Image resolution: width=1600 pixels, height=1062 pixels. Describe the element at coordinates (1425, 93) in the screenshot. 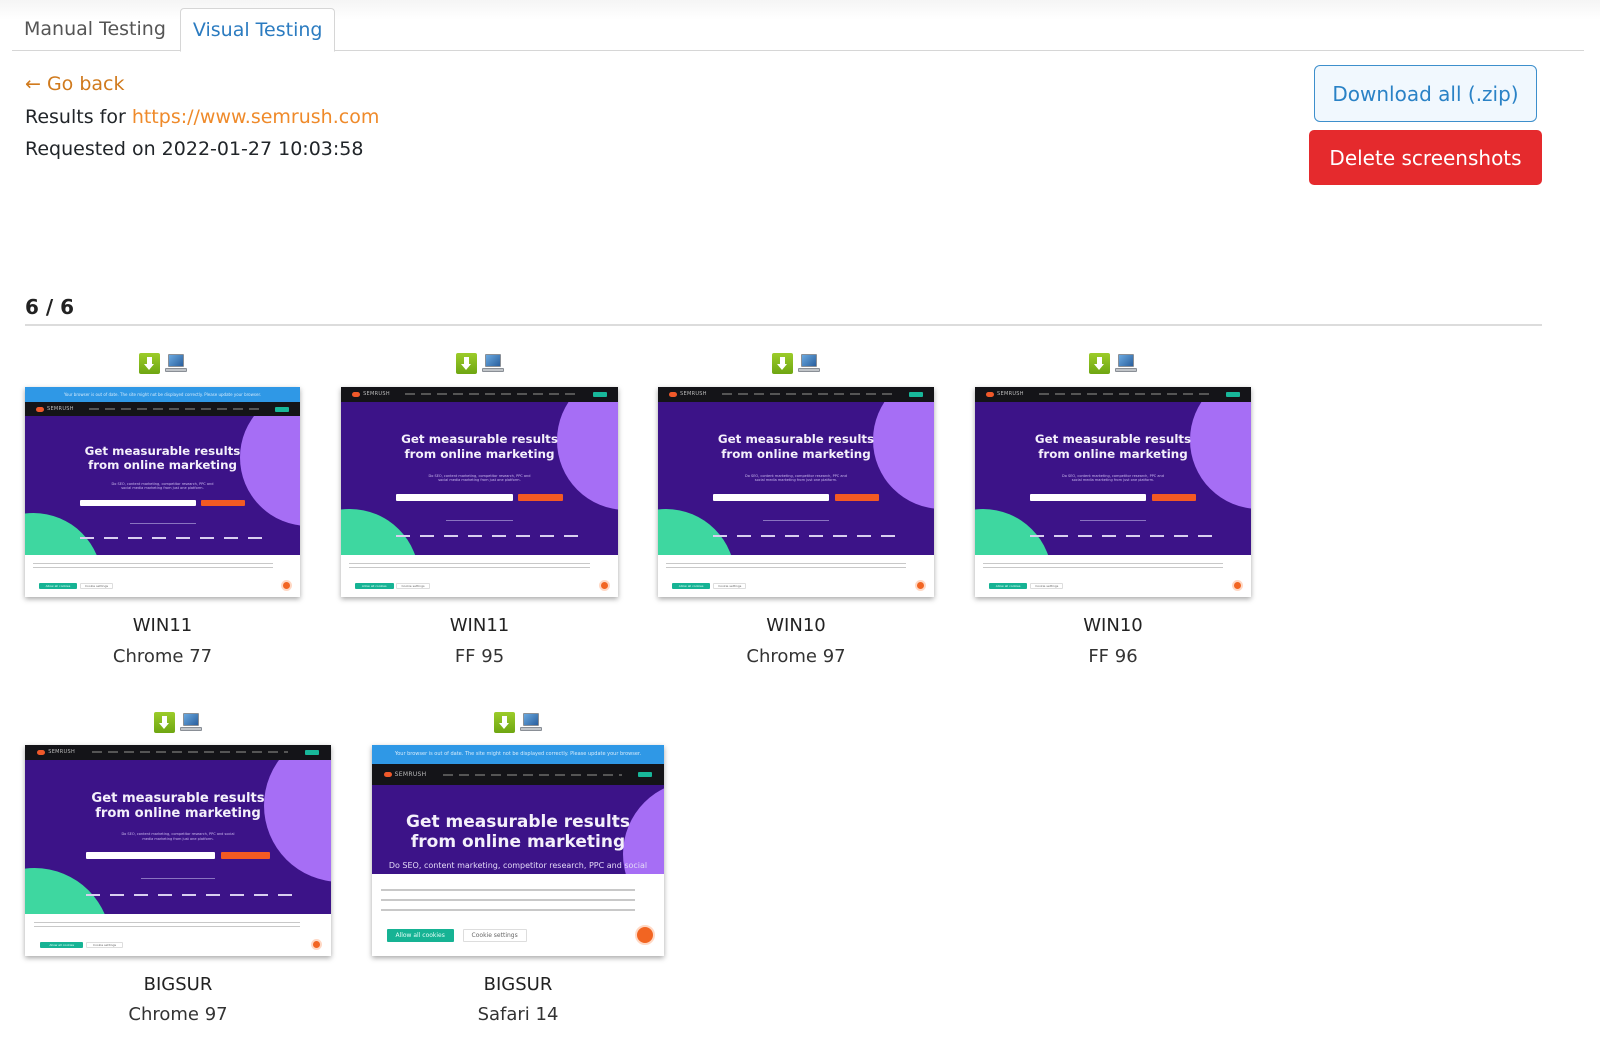

I see `download-all-button: Download all (.zip)` at that location.